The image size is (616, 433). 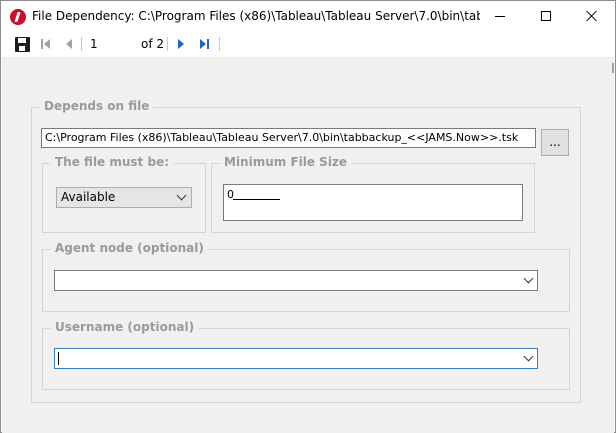 What do you see at coordinates (88, 197) in the screenshot?
I see `file-status-value: Available` at bounding box center [88, 197].